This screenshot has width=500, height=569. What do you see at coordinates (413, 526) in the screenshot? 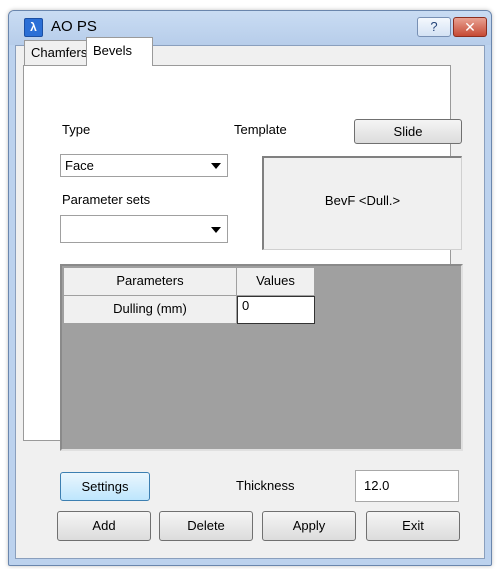
I see `exit-button: Exit` at bounding box center [413, 526].